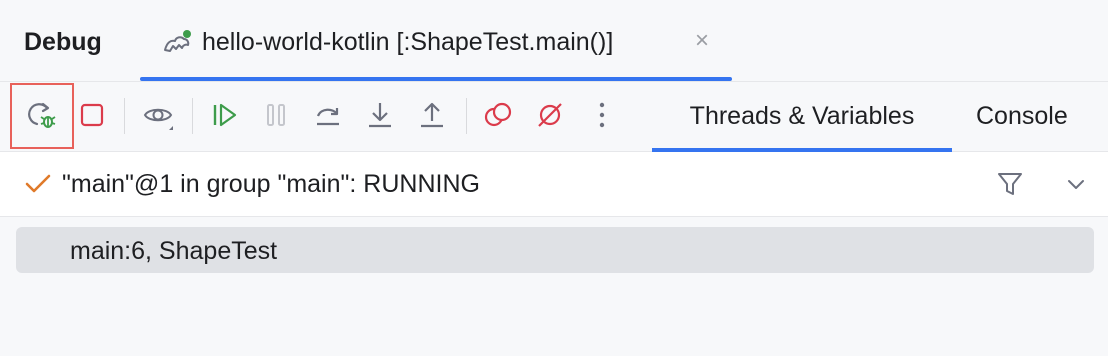 Image resolution: width=1108 pixels, height=356 pixels. I want to click on breakpoints-icon, so click(498, 114).